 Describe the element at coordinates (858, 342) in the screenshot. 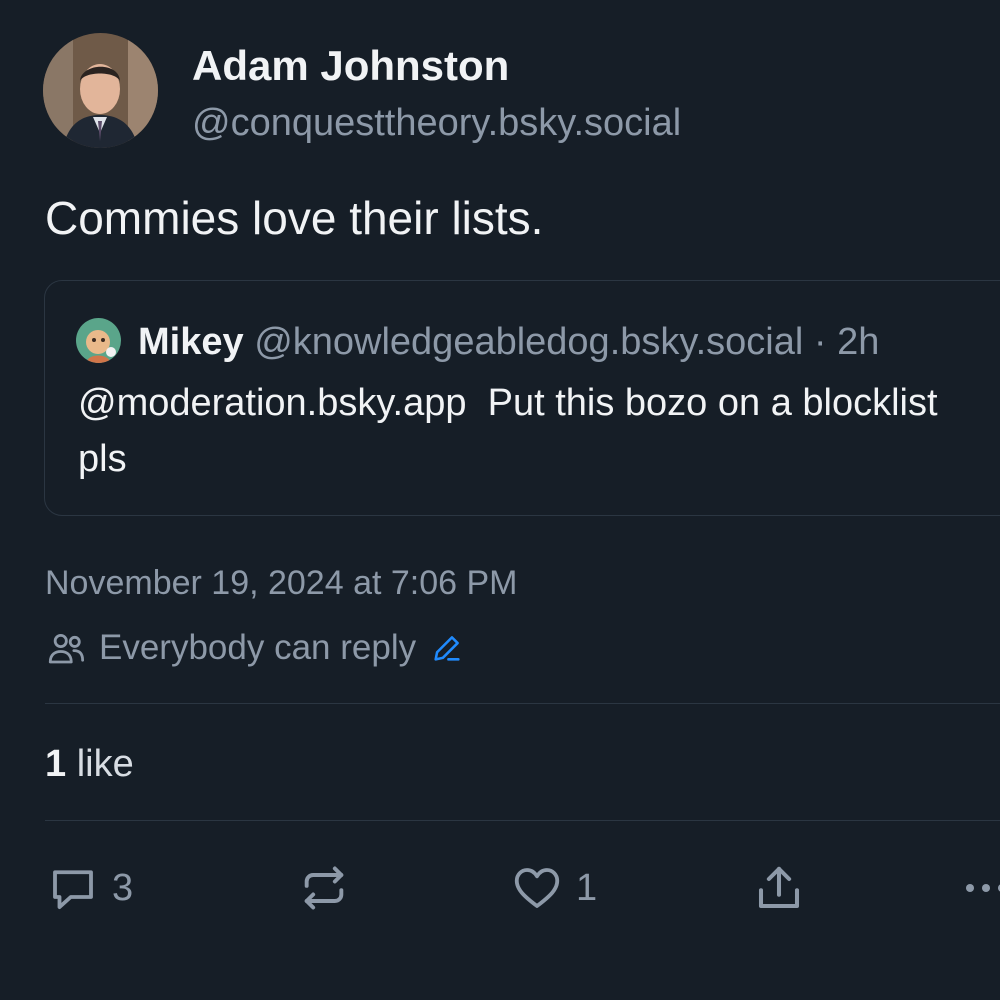

I see `quoted-post-age: 2h` at that location.